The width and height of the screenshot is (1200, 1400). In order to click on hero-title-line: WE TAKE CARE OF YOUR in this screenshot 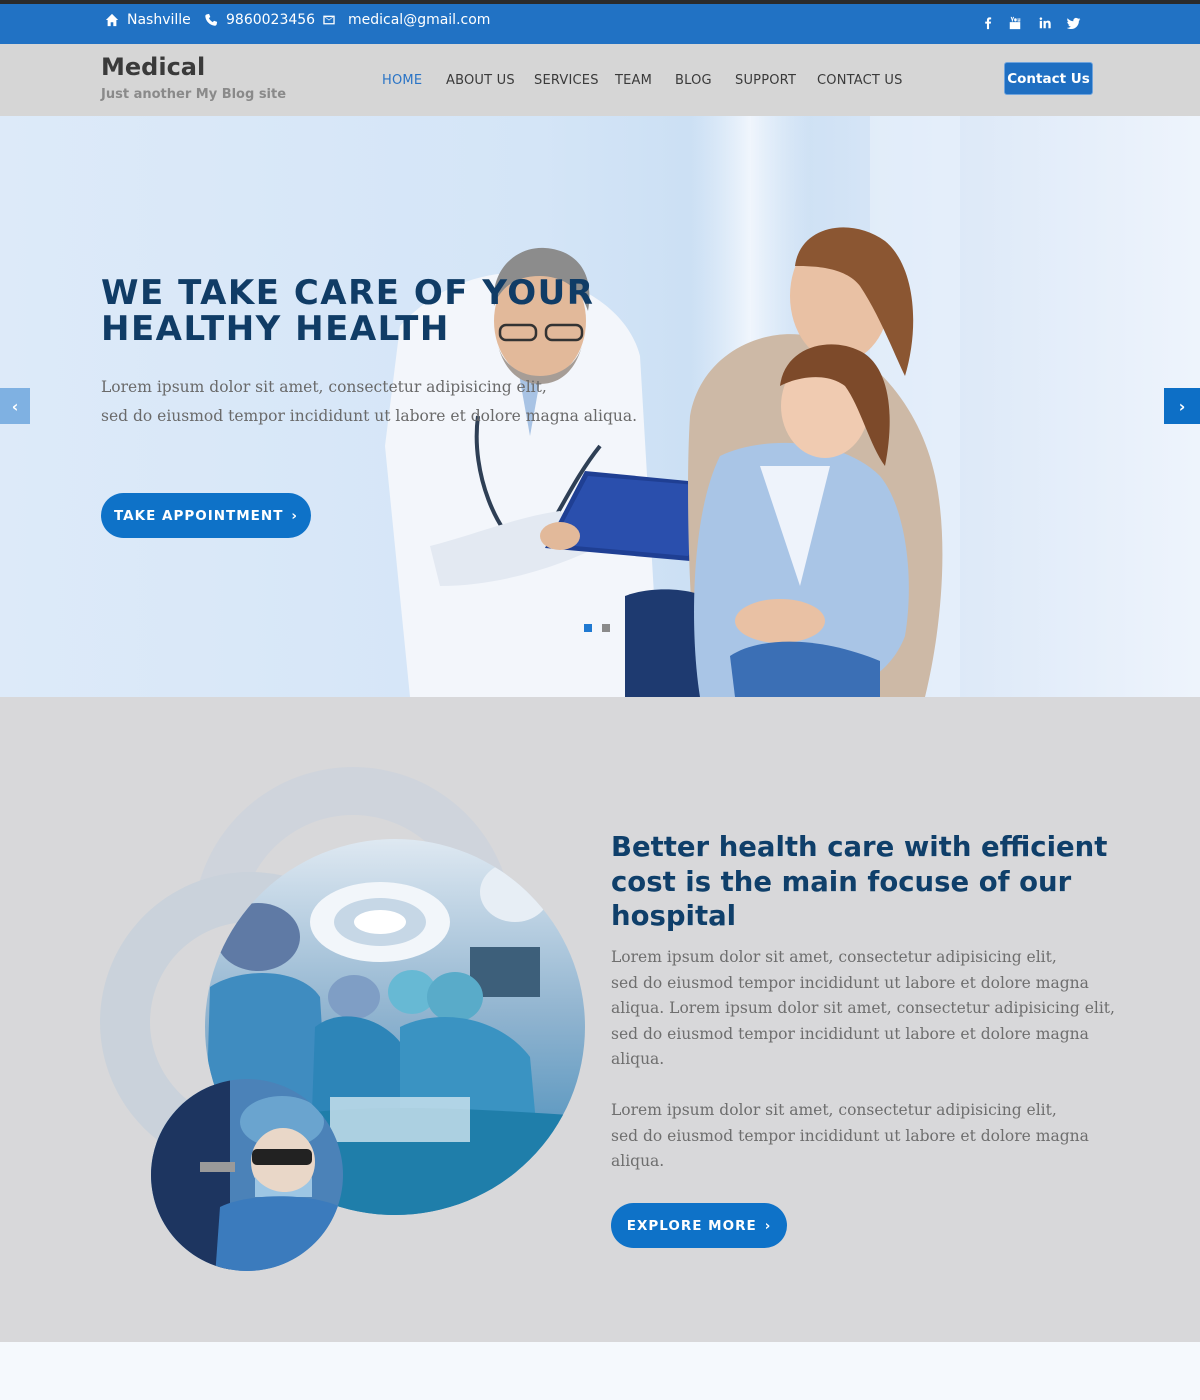, I will do `click(348, 293)`.